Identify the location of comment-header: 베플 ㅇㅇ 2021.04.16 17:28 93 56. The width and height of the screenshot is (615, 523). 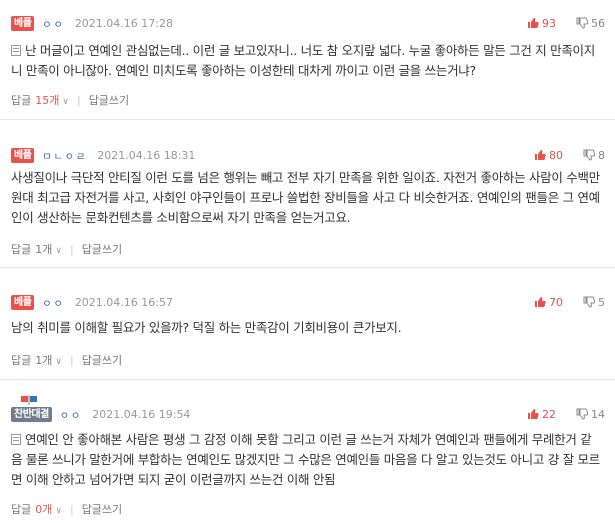
(308, 23).